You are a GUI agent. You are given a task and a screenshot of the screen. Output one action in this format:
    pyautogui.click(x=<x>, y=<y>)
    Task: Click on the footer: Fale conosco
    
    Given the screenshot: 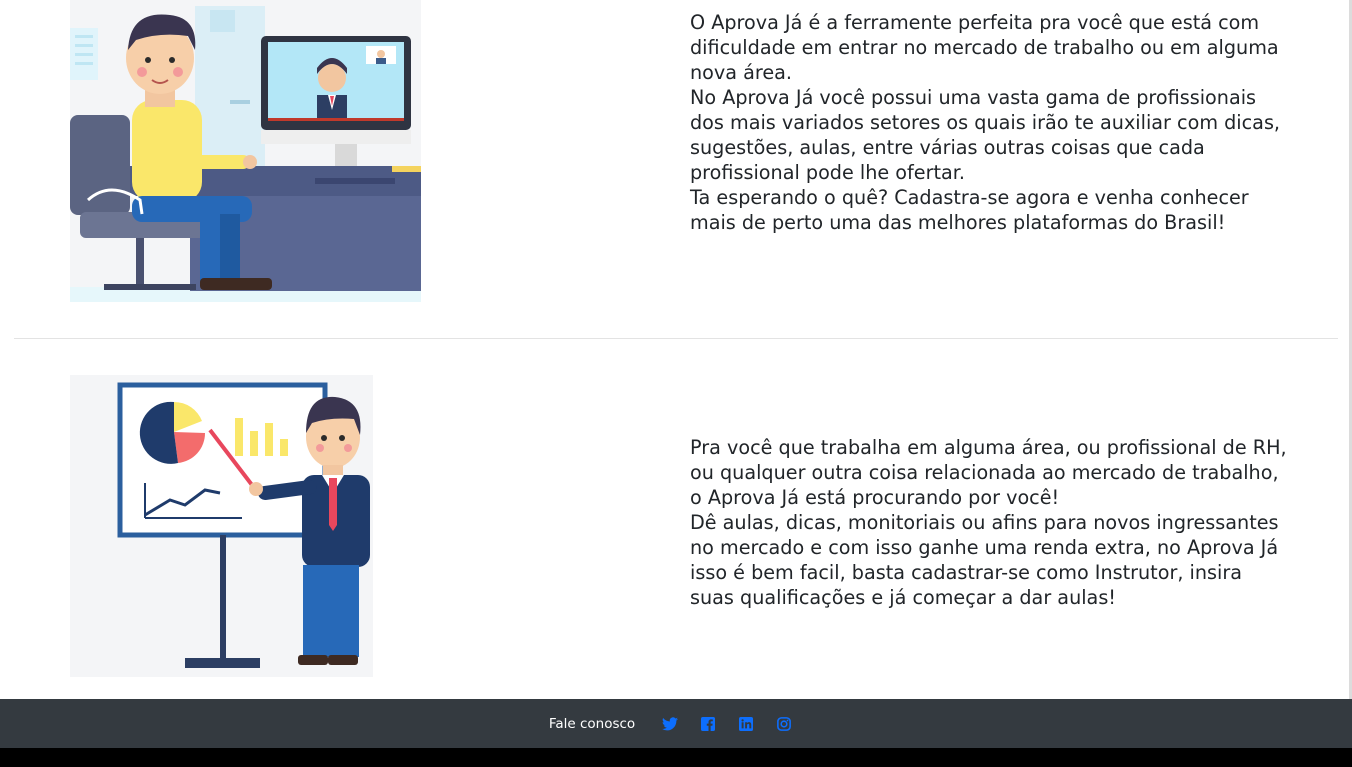 What is the action you would take?
    pyautogui.click(x=676, y=723)
    